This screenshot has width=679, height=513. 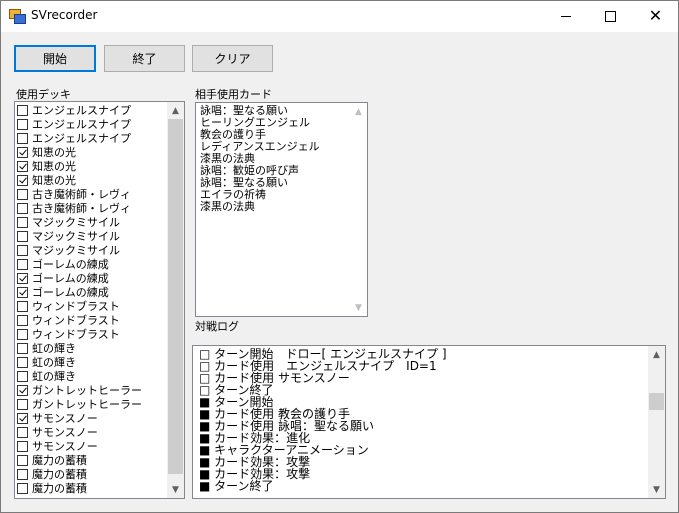 I want to click on deck-scrollbar: ▲ ▼, so click(x=175, y=300).